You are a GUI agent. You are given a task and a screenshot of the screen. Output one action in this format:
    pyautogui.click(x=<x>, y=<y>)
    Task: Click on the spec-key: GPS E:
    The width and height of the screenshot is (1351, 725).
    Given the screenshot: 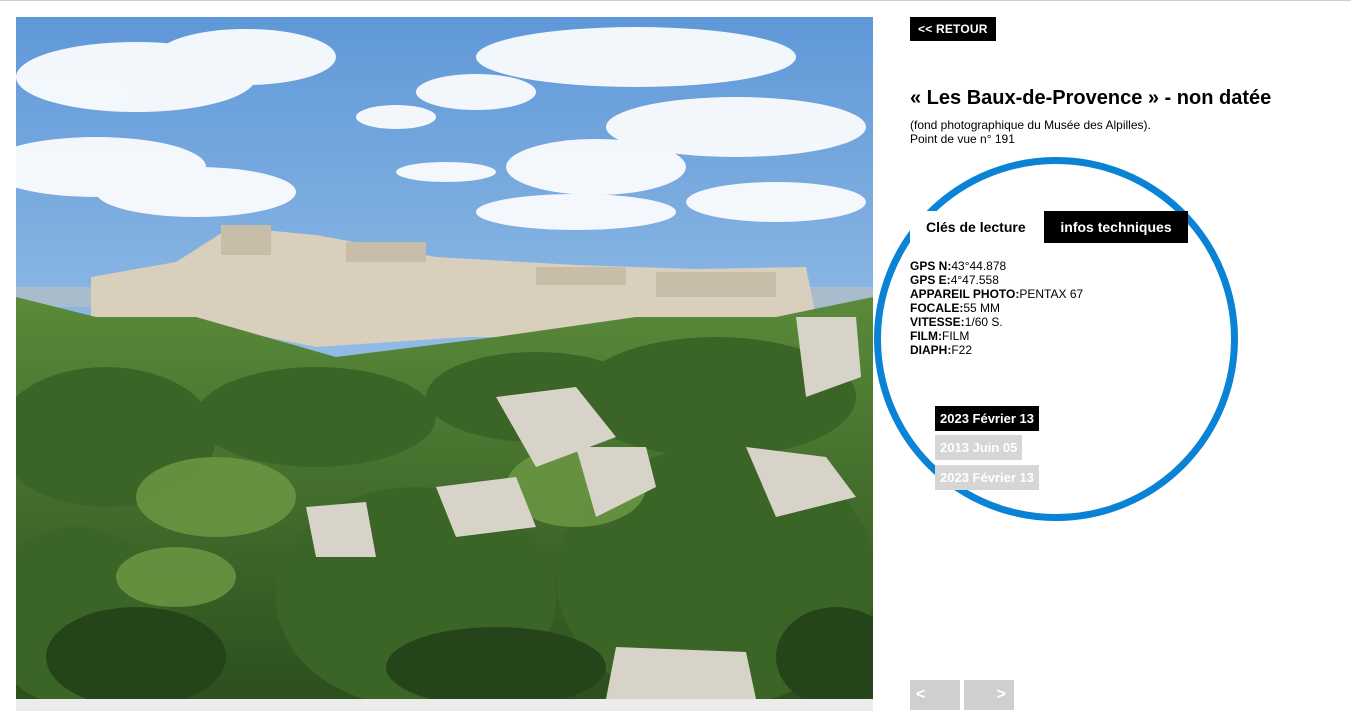 What is the action you would take?
    pyautogui.click(x=930, y=280)
    